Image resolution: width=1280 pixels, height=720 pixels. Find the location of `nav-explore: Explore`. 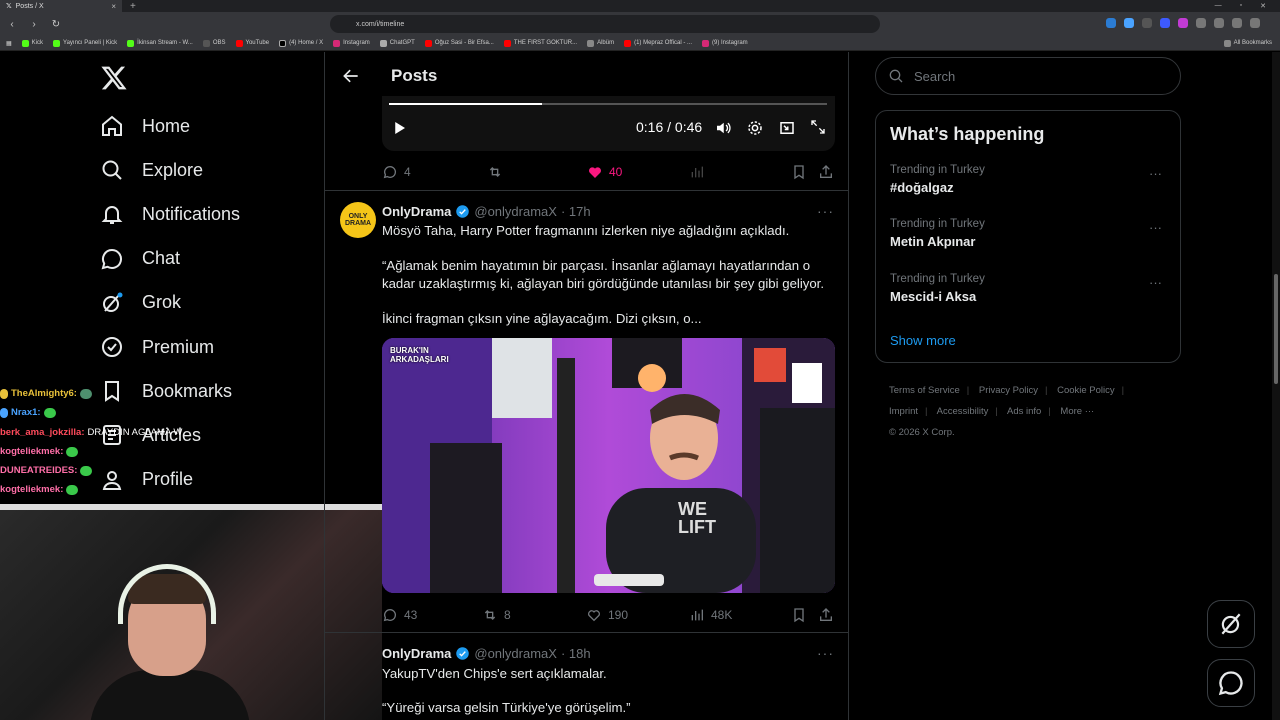

nav-explore: Explore is located at coordinates (170, 170).